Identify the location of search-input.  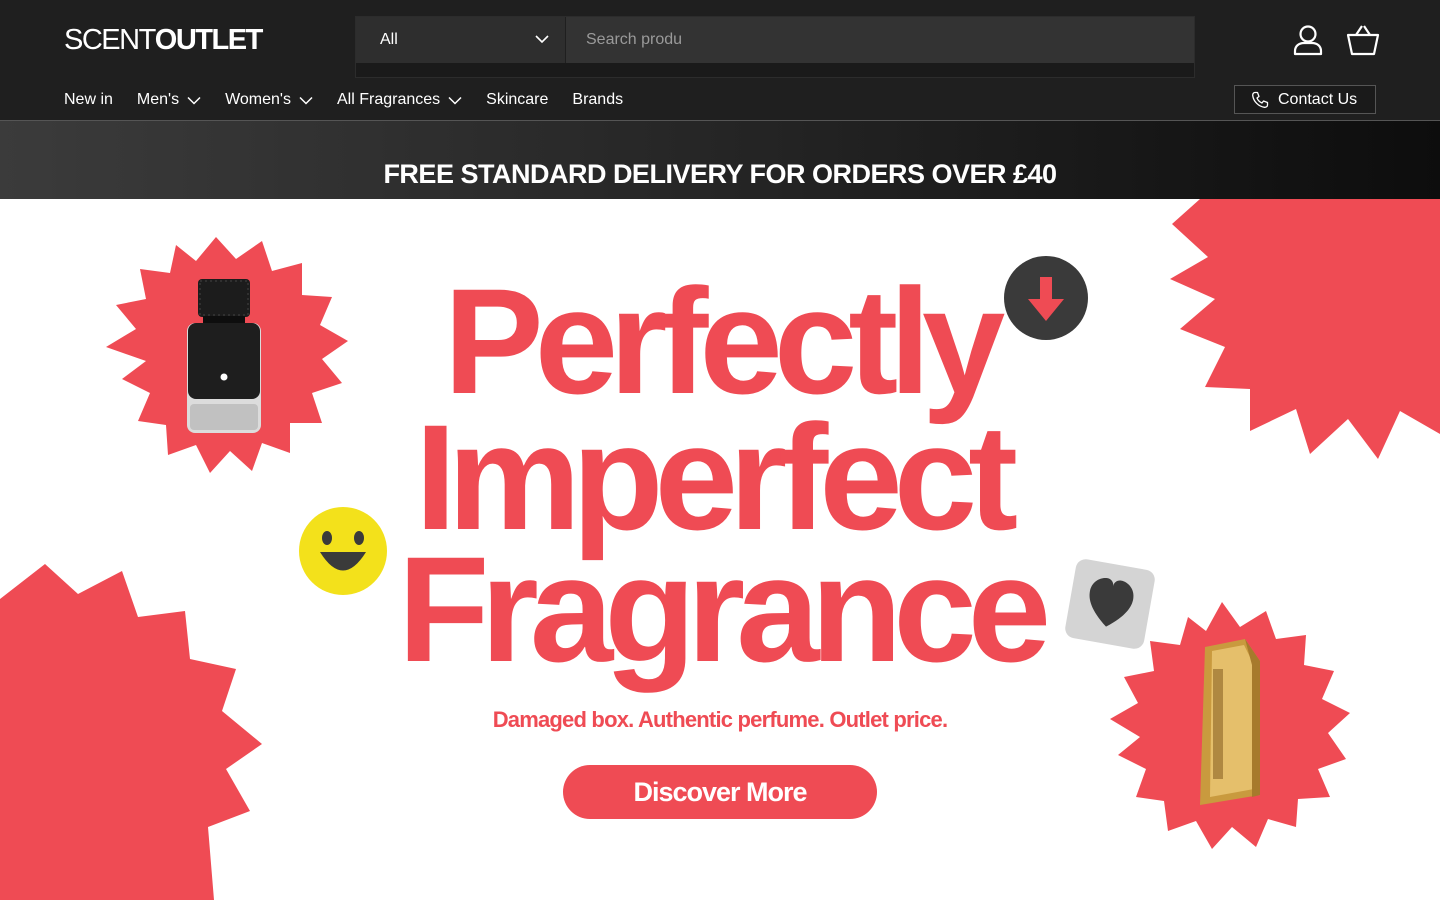
(880, 40).